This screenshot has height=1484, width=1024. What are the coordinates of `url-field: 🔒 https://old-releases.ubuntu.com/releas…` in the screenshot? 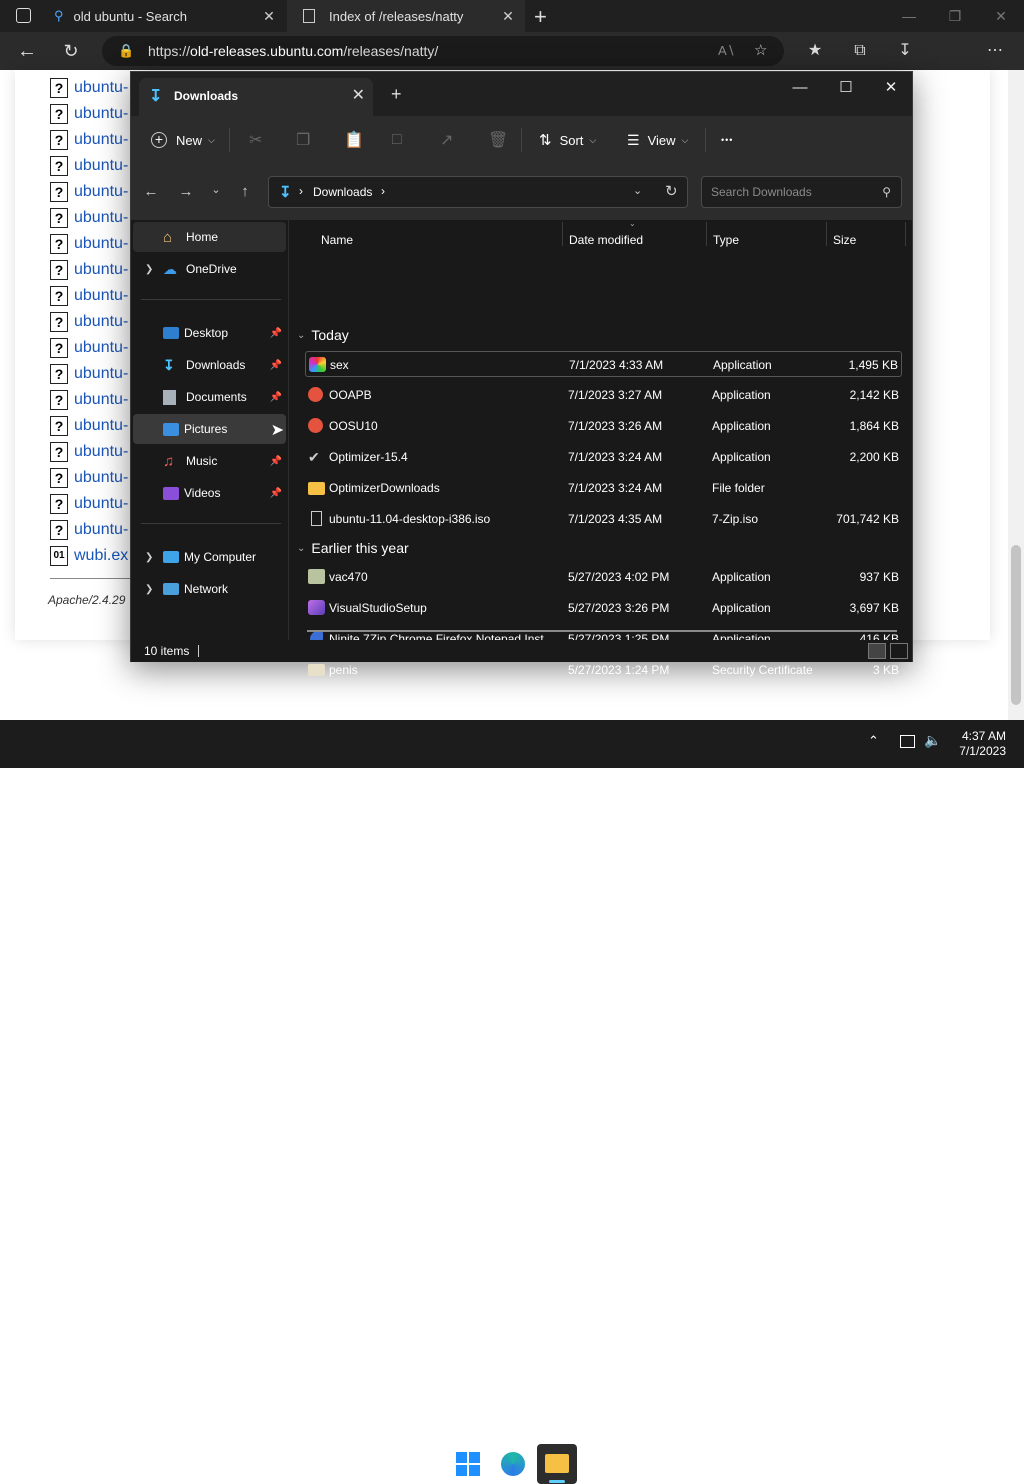 It's located at (443, 51).